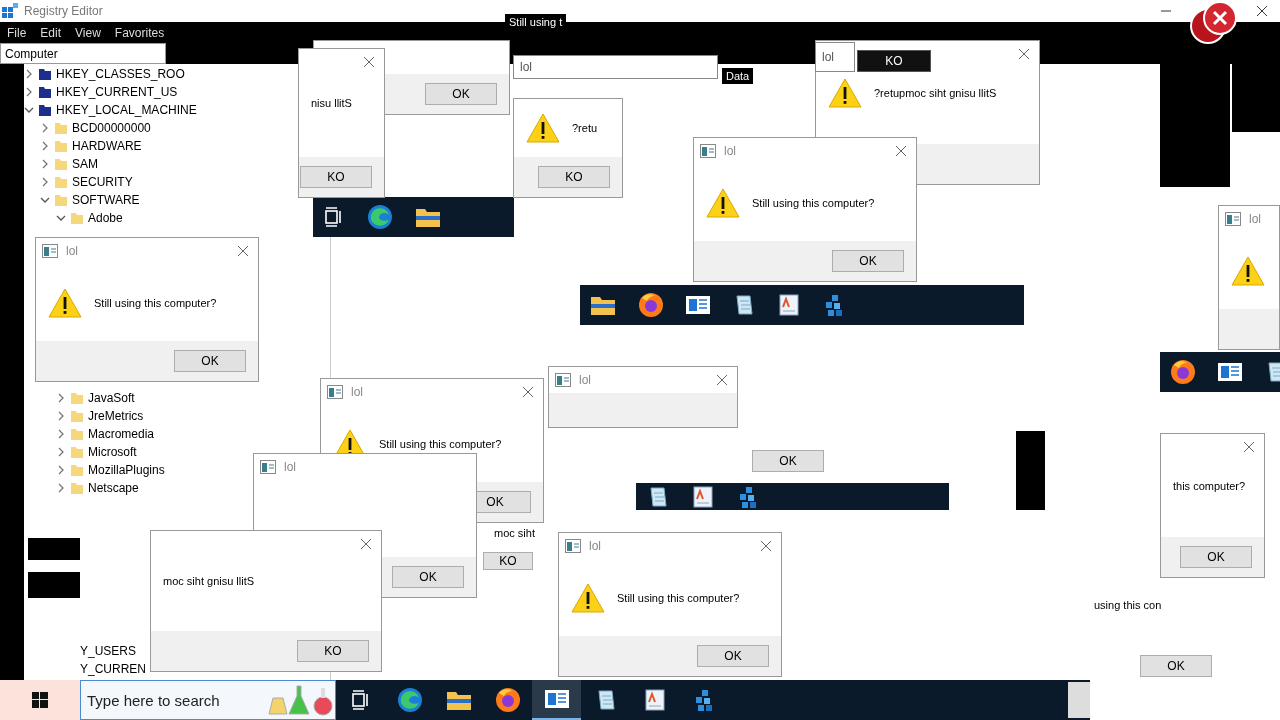 Image resolution: width=1280 pixels, height=720 pixels. I want to click on tree-item: Adobe, so click(105, 218).